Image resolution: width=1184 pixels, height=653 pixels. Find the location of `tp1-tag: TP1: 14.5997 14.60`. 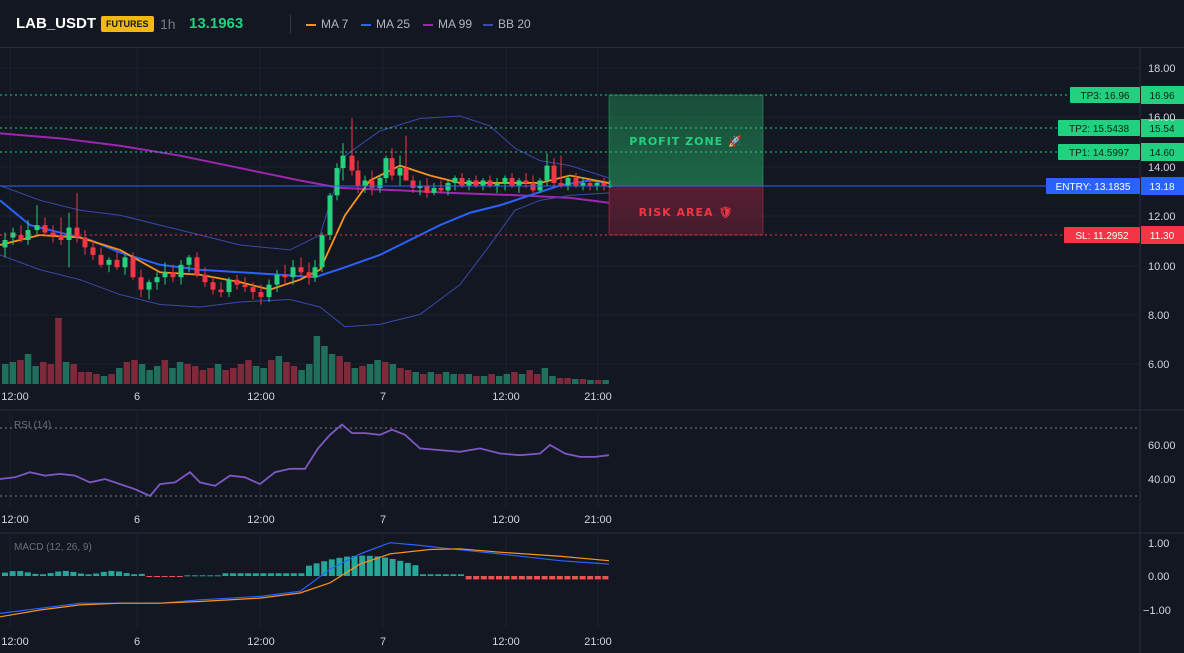

tp1-tag: TP1: 14.5997 14.60 is located at coordinates (1121, 152).